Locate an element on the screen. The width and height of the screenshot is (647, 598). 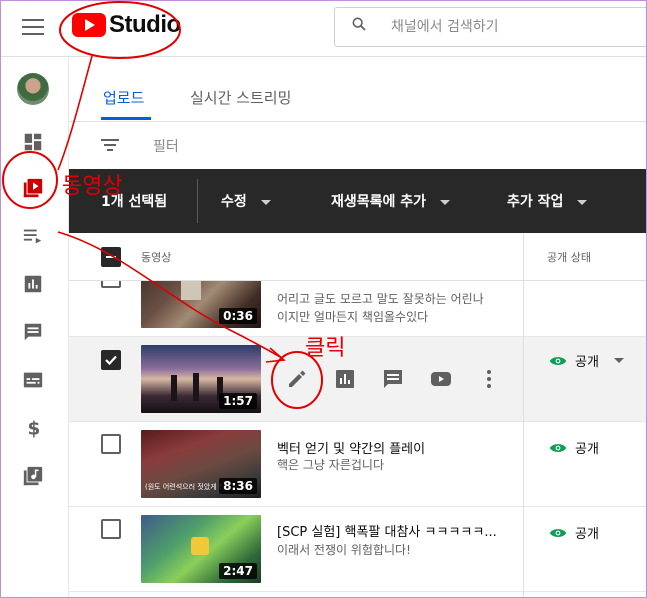
filter-bar: 필터 is located at coordinates (358, 145).